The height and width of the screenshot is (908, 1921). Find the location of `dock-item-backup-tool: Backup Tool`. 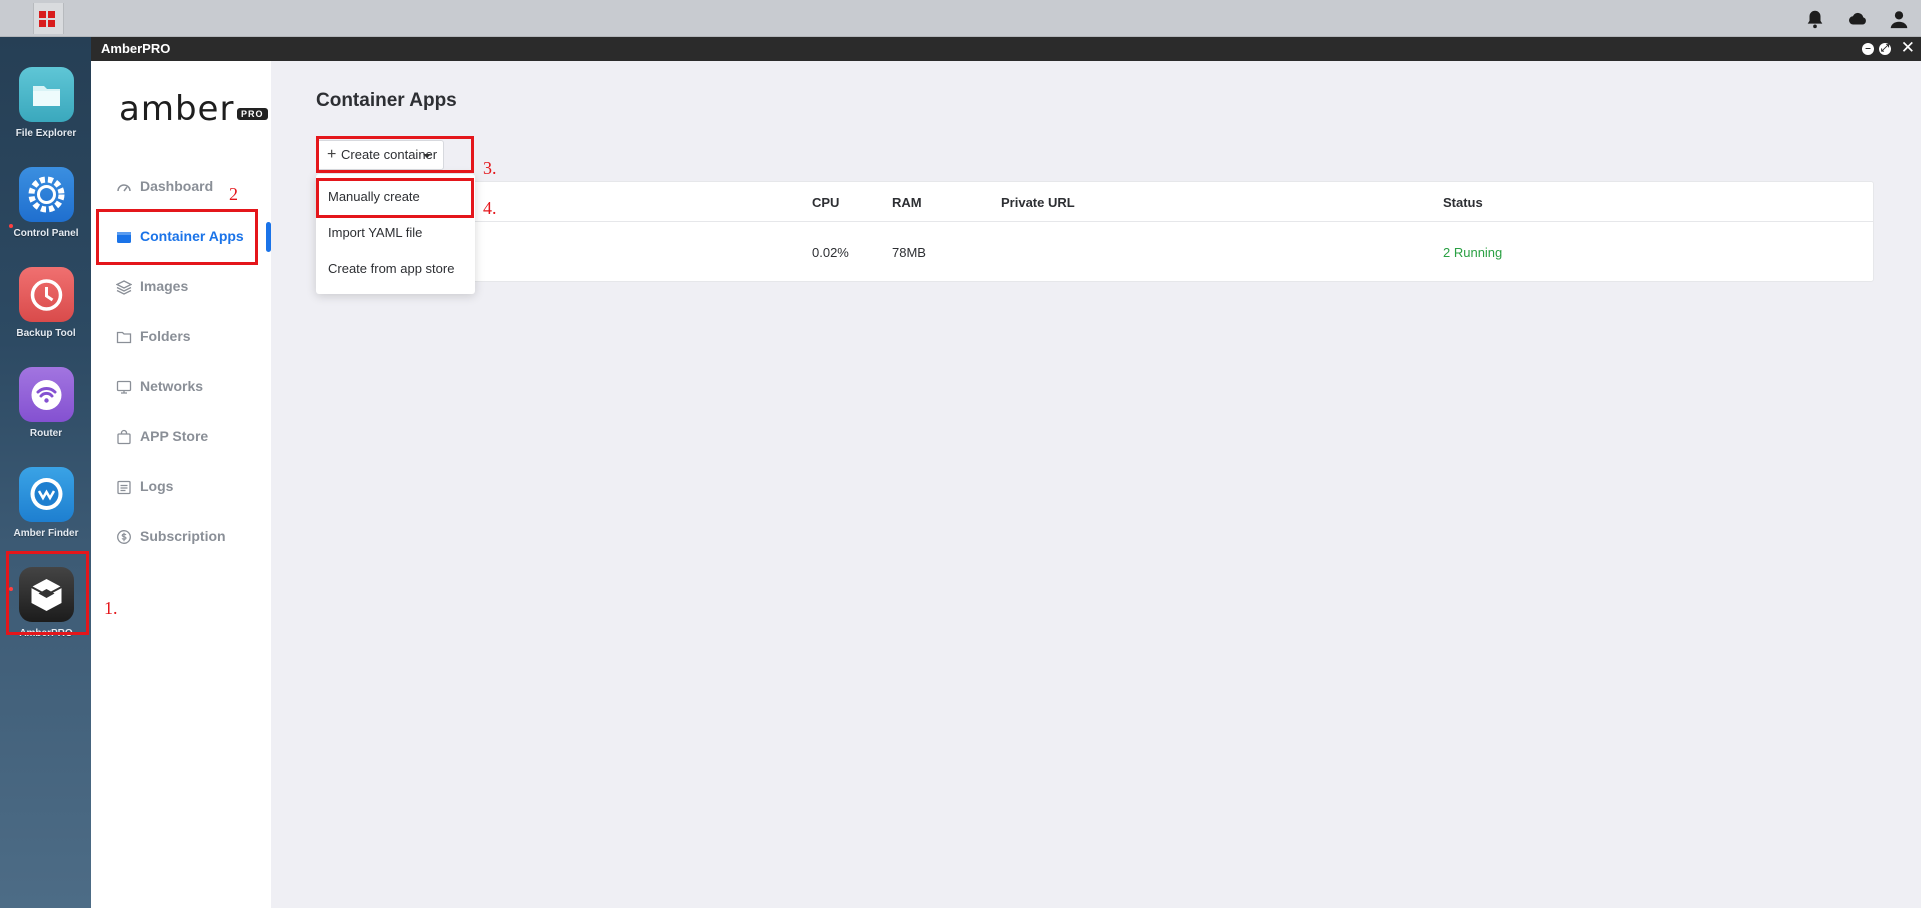

dock-item-backup-tool: Backup Tool is located at coordinates (46, 305).